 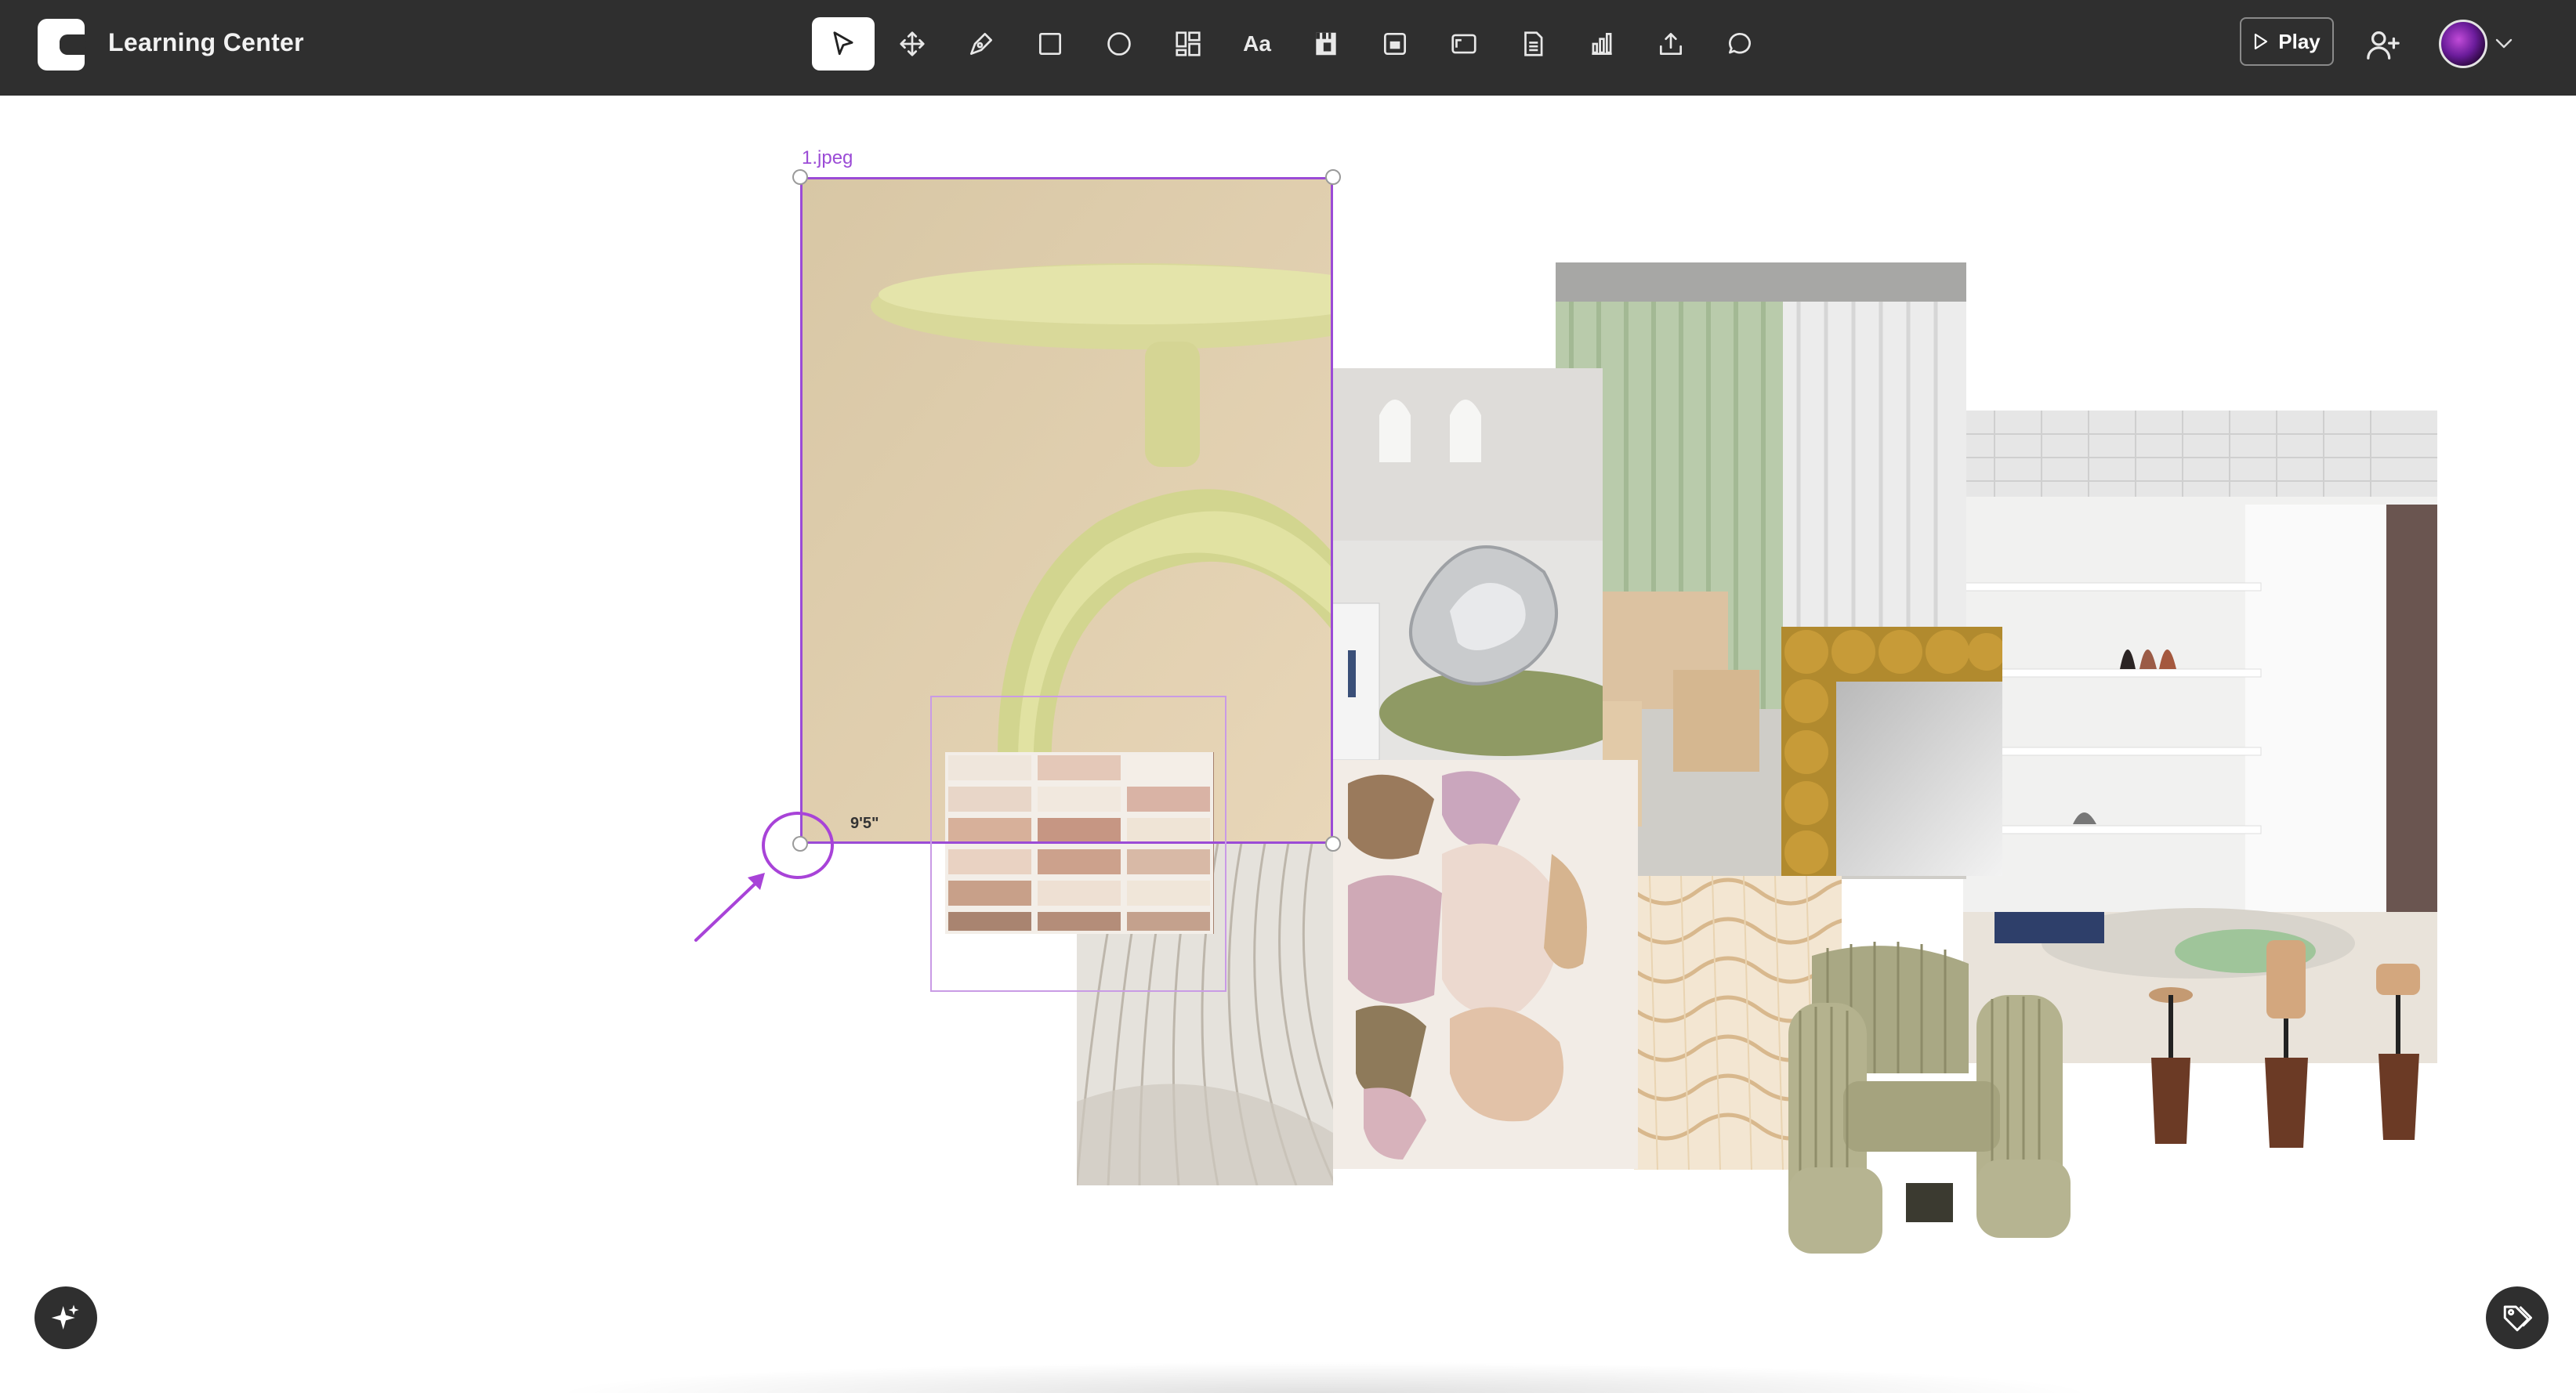 I want to click on tag-icon, so click(x=2517, y=1318).